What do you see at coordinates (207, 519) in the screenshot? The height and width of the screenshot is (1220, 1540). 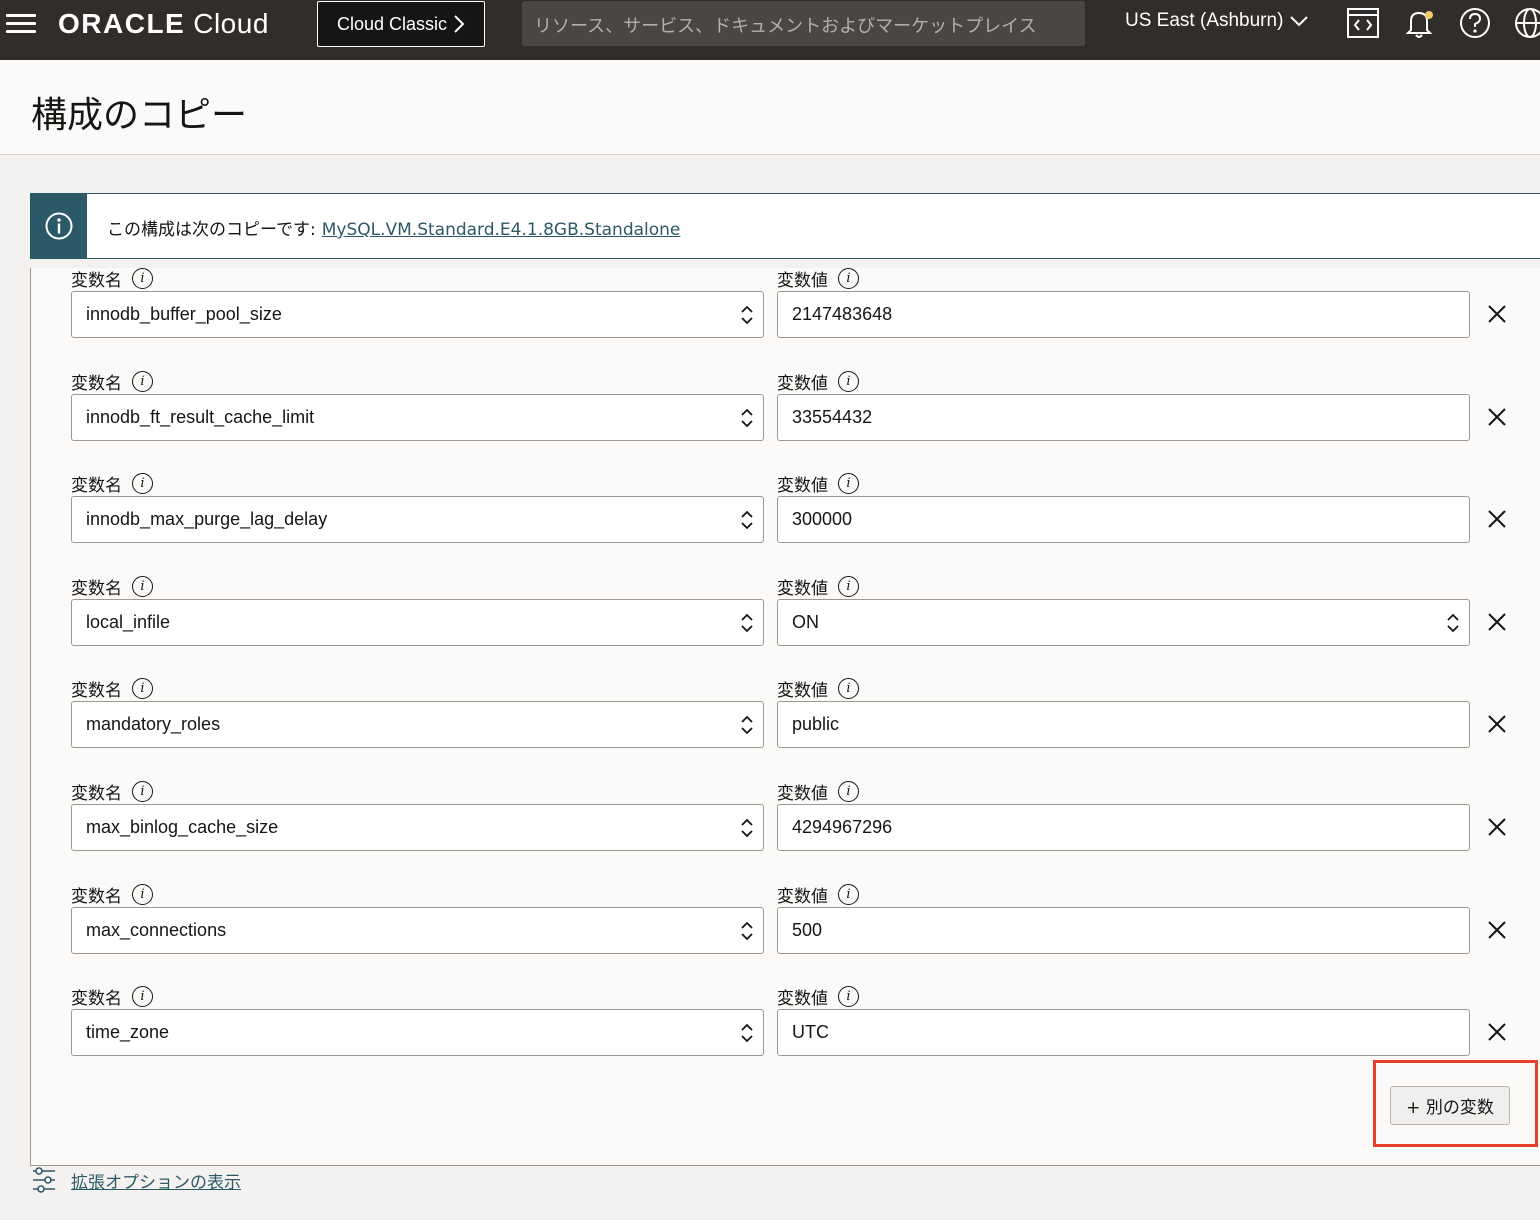 I see `variable-name-text: innodb_max_purge_lag_delay` at bounding box center [207, 519].